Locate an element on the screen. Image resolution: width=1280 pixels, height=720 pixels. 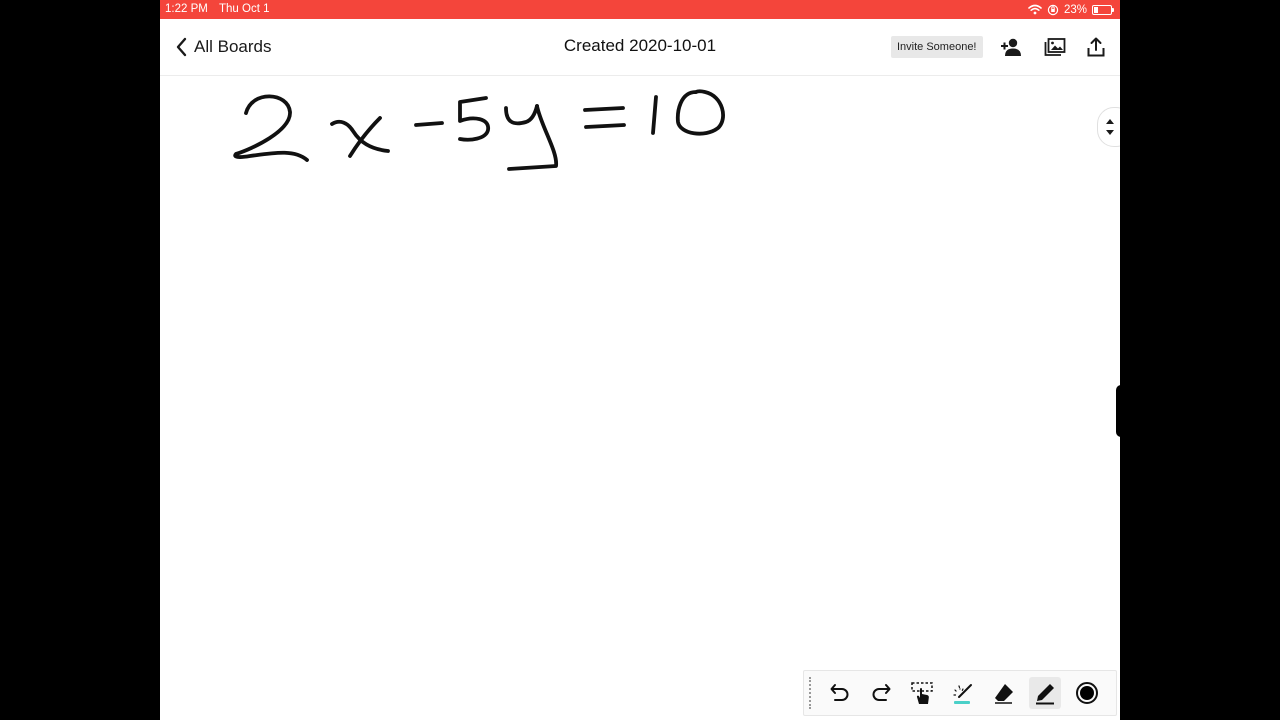
add-person-icon is located at coordinates (1012, 47).